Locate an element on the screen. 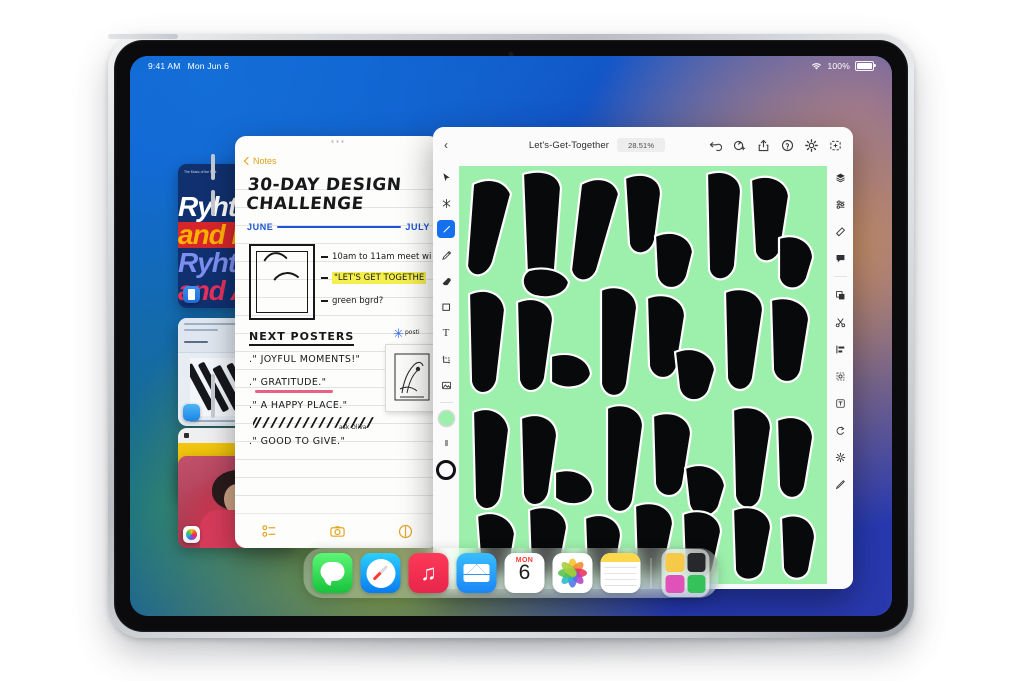 Image resolution: width=1024 pixels, height=681 pixels. color-swatch is located at coordinates (446, 418).